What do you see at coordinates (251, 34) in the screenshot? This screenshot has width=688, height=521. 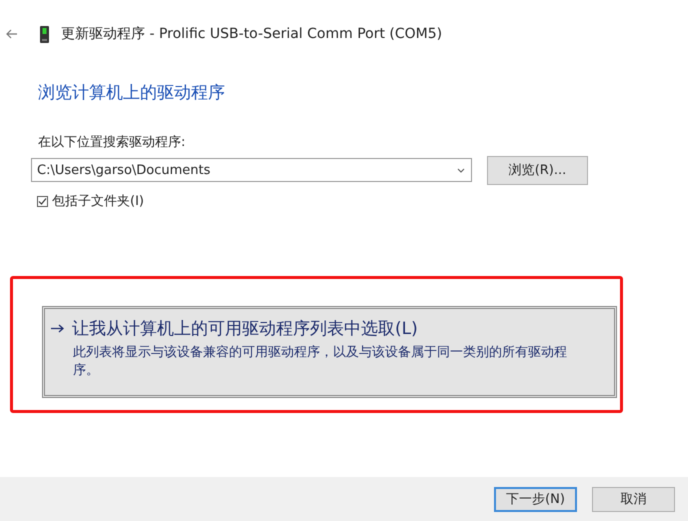 I see `window-title: 更新驱动程序 - Prolific USB-to-Serial Comm Port (COM5)` at bounding box center [251, 34].